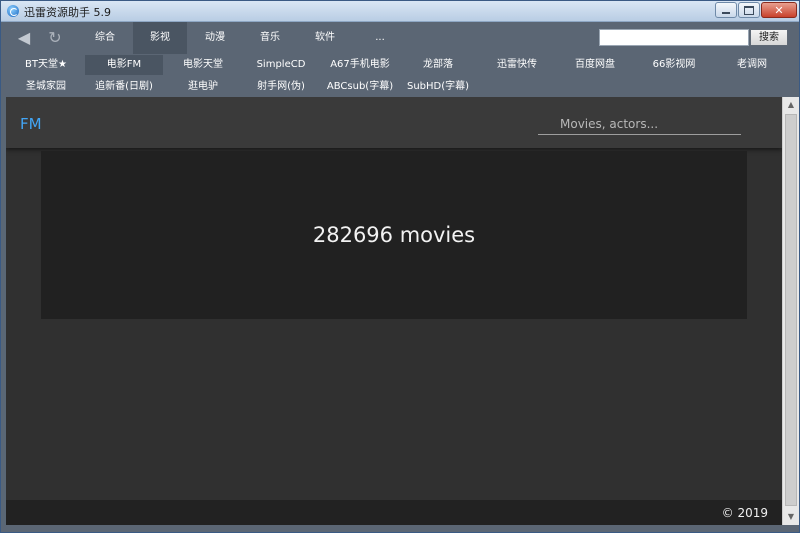  Describe the element at coordinates (791, 517) in the screenshot. I see `scroll-down-icon: ▼` at that location.